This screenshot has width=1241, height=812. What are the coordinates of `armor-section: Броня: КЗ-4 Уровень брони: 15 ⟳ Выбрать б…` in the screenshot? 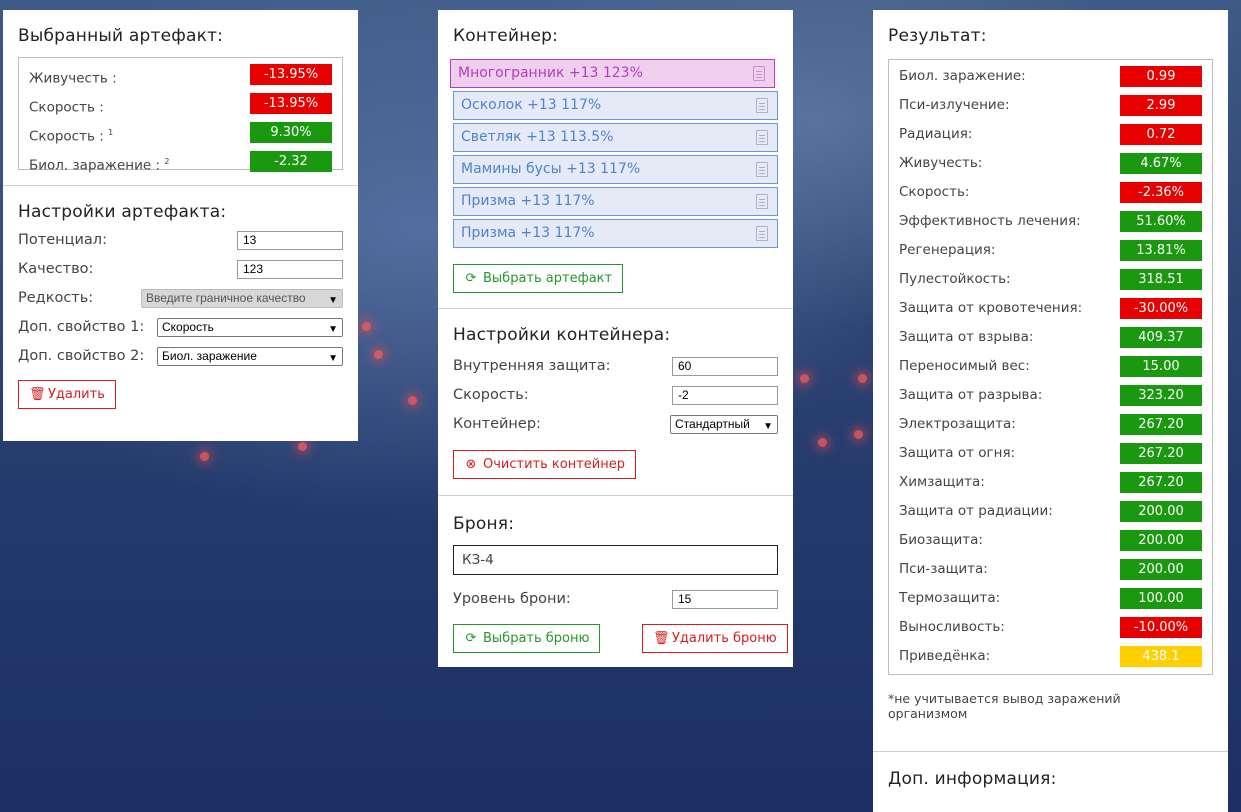 It's located at (615, 581).